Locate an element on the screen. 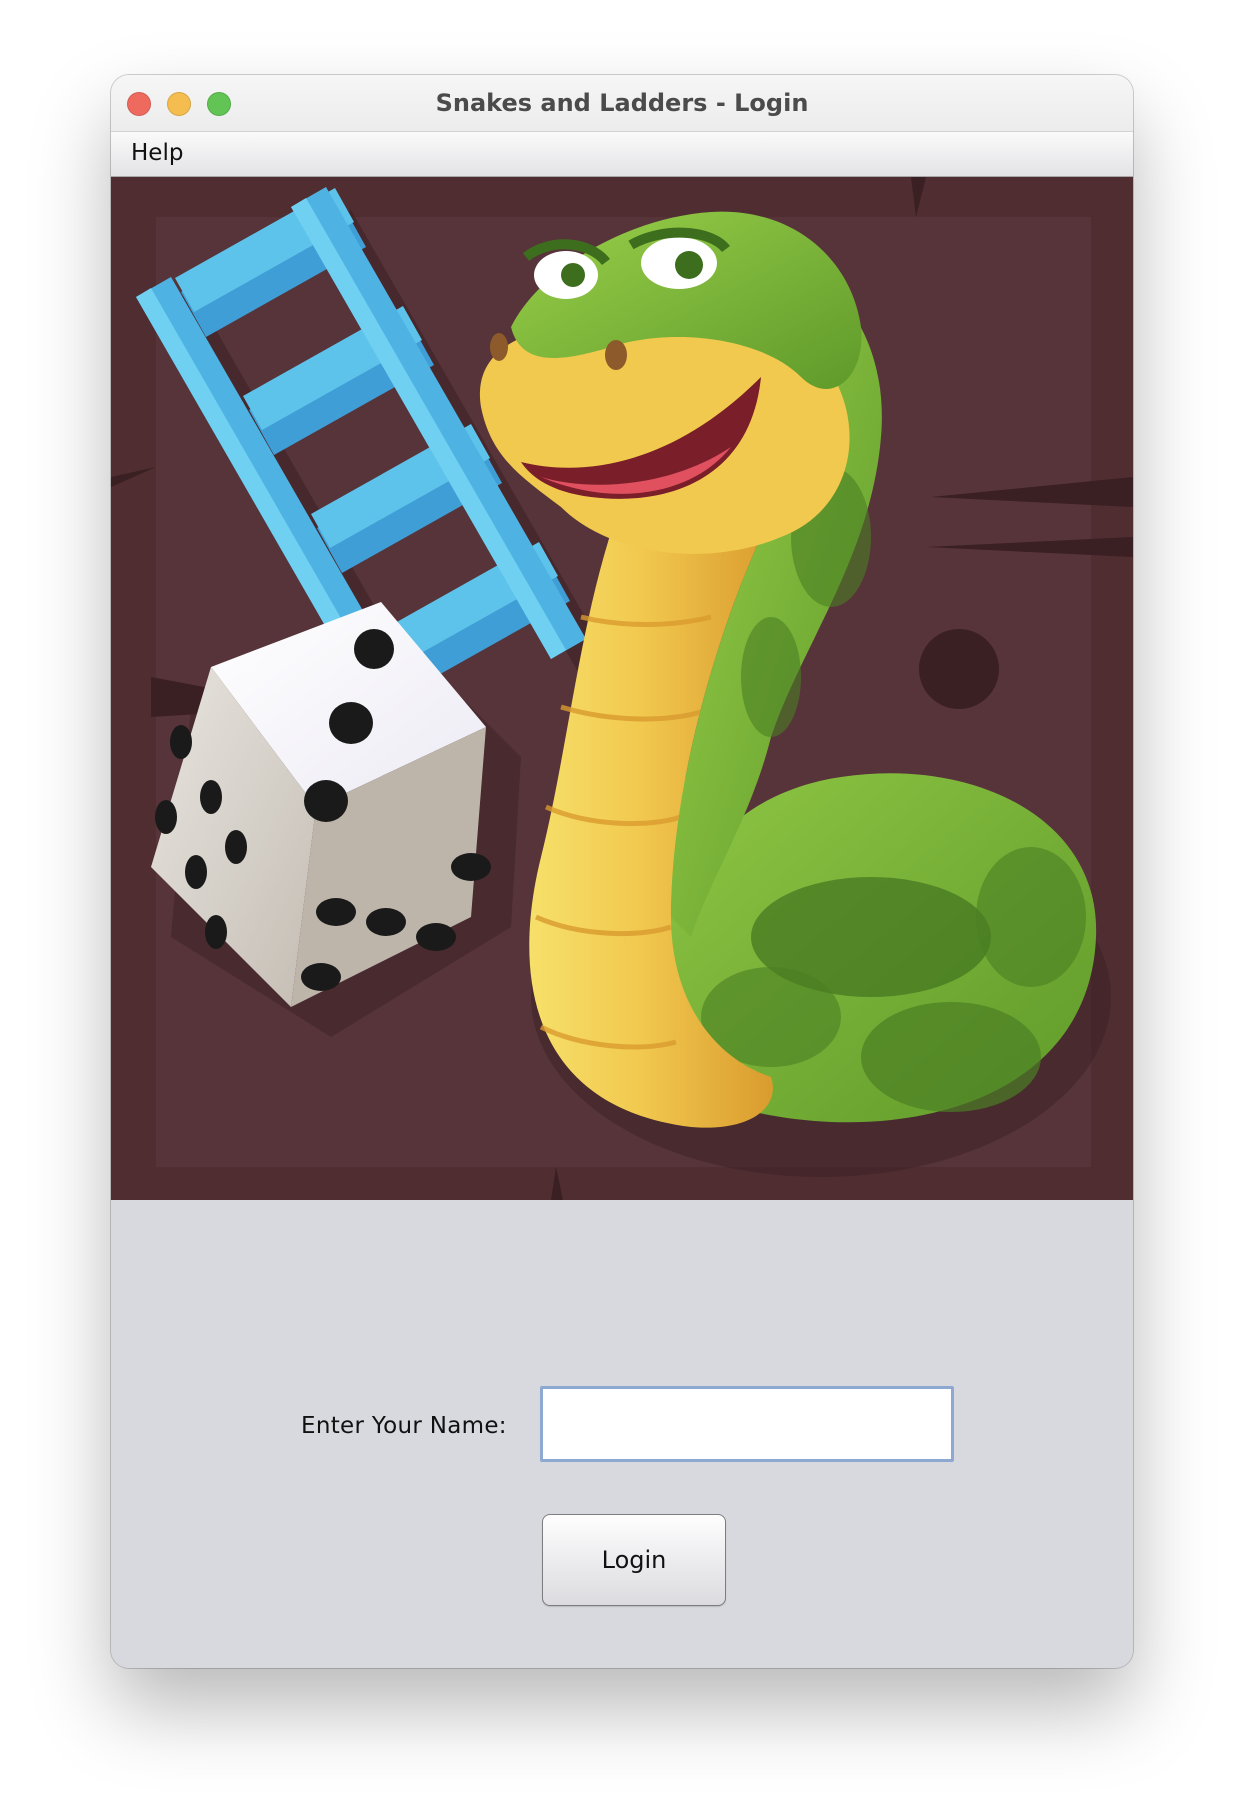 The height and width of the screenshot is (1816, 1248). menu-bar: Help is located at coordinates (622, 154).